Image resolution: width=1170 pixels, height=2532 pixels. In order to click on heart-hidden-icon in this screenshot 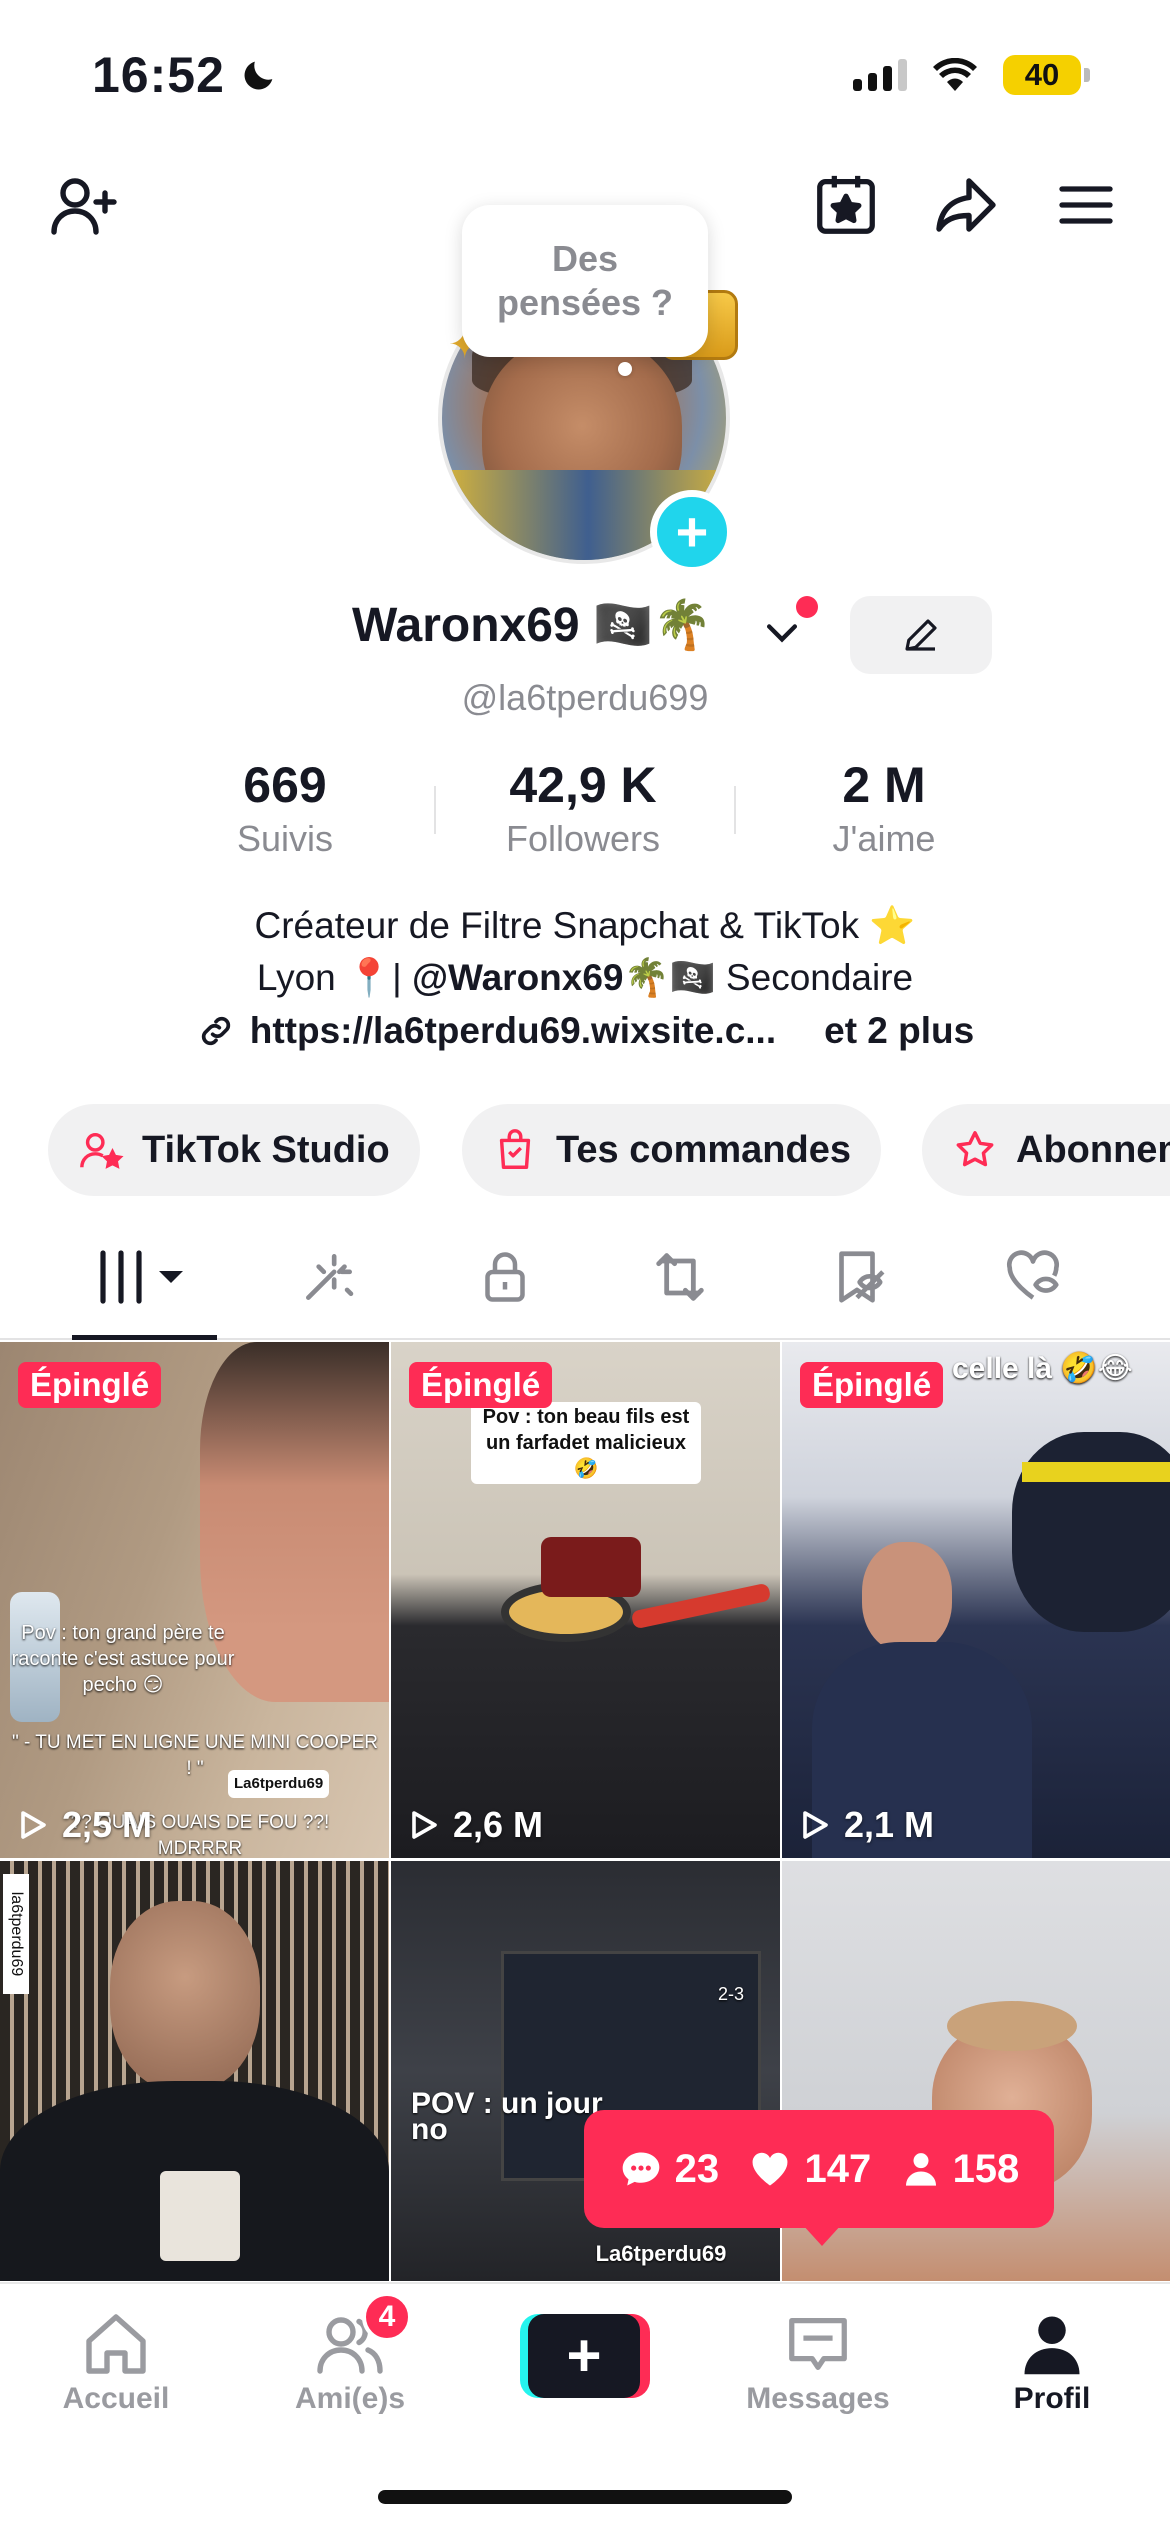, I will do `click(1033, 1275)`.